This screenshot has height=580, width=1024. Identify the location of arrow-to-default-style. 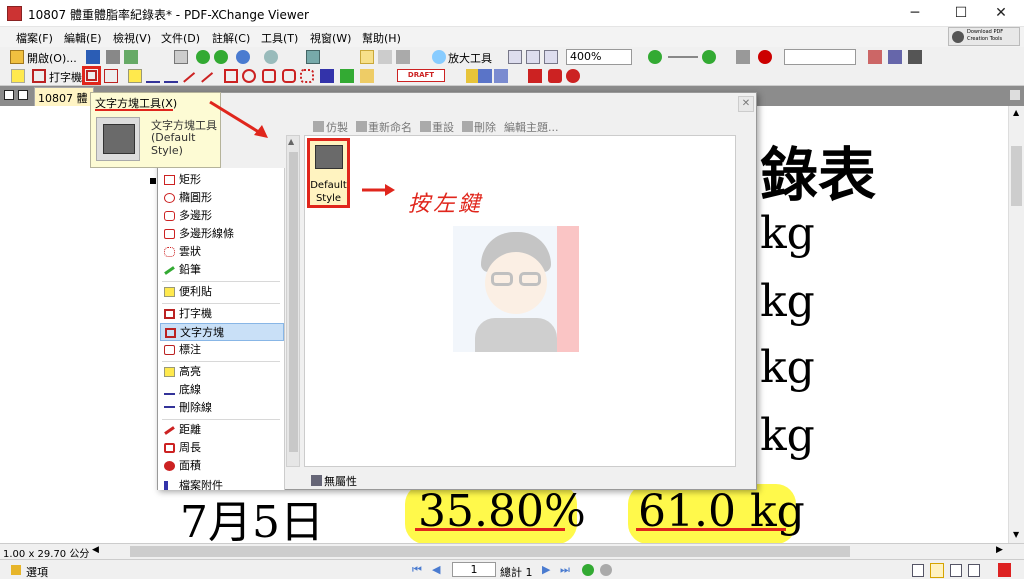
(378, 190).